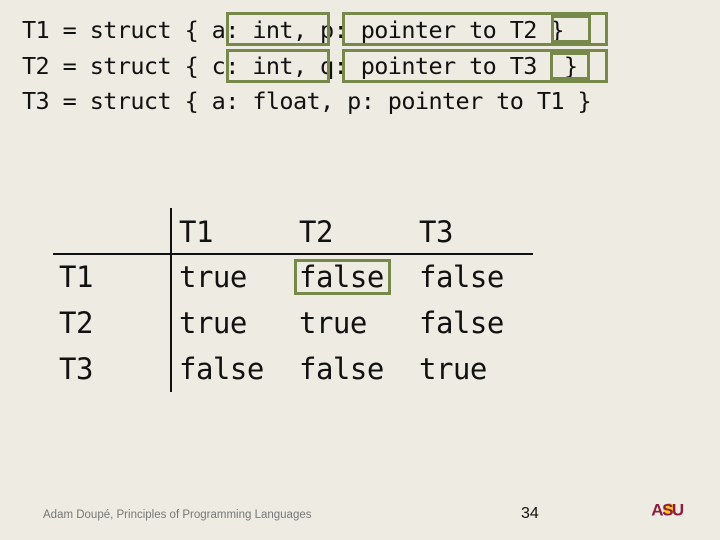 Image resolution: width=720 pixels, height=540 pixels. Describe the element at coordinates (278, 66) in the screenshot. I see `highlight-box-t2-field-c` at that location.